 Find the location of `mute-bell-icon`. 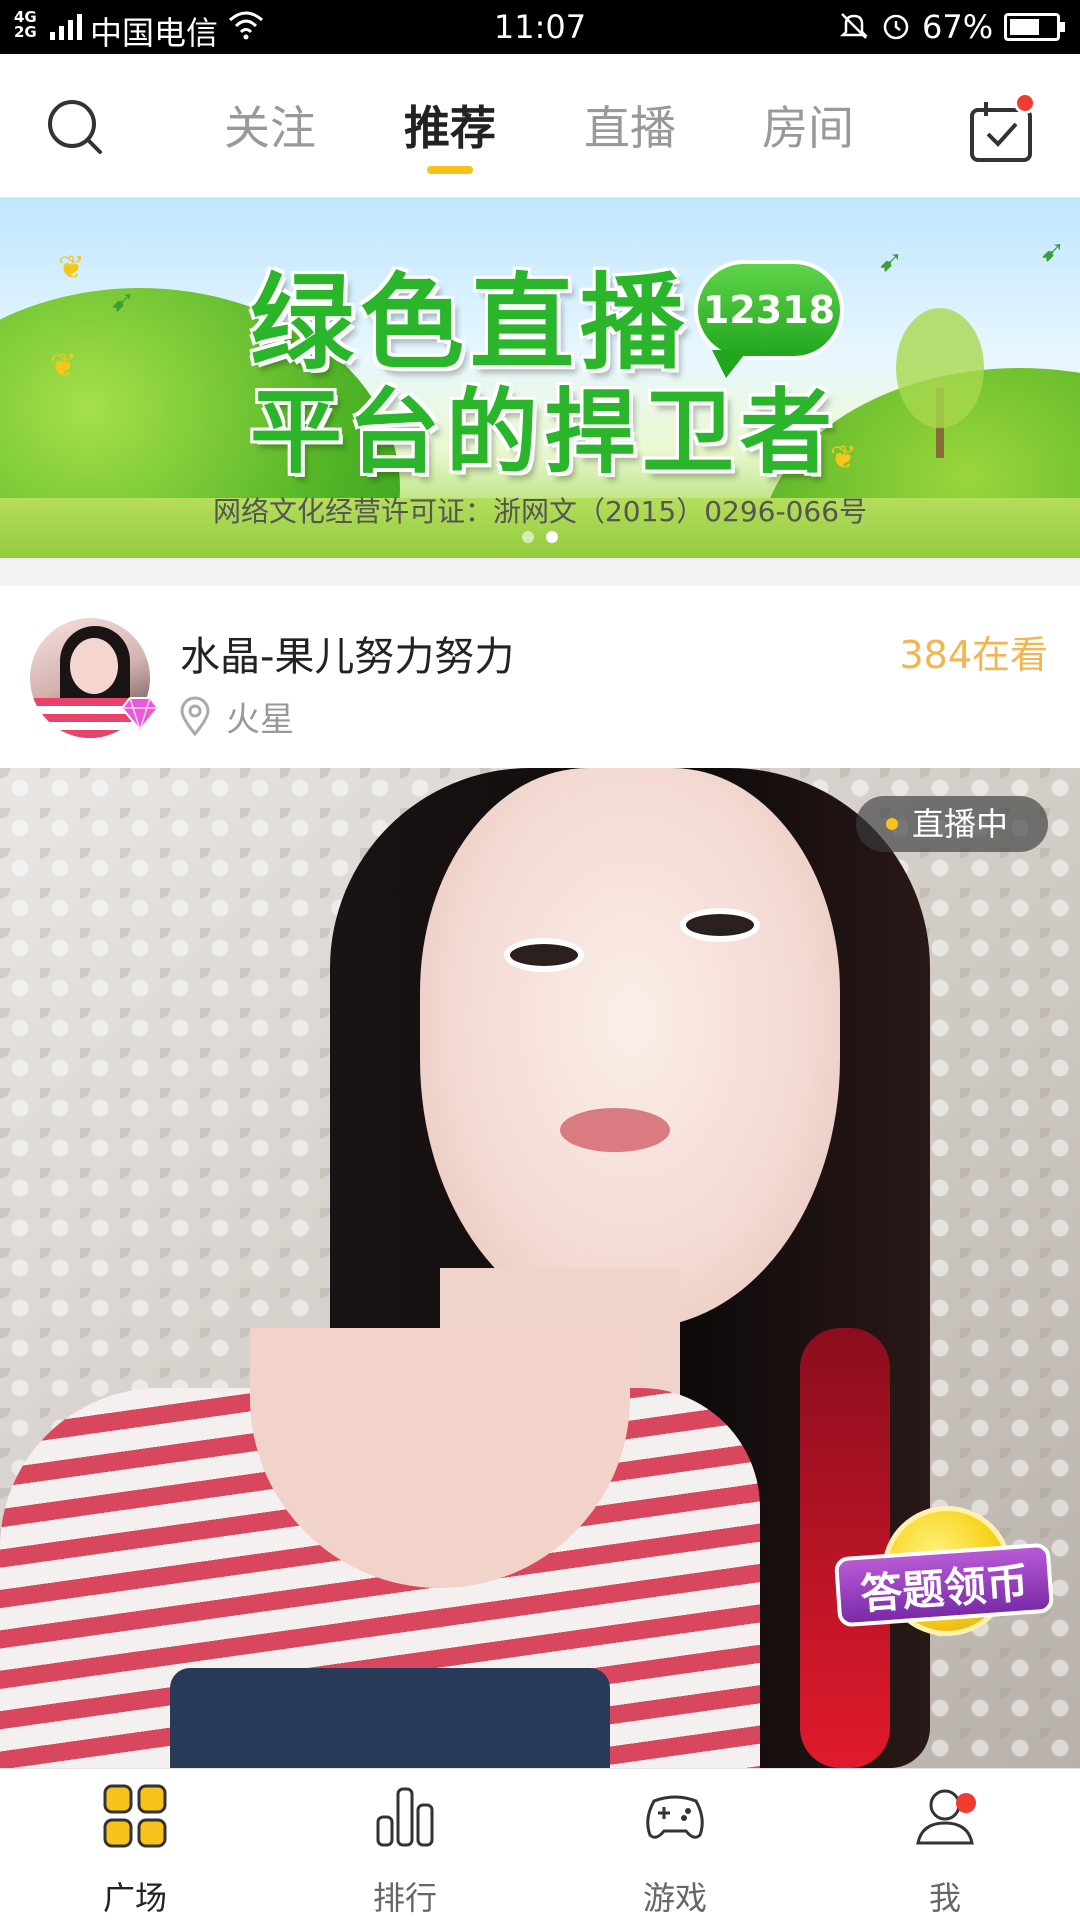

mute-bell-icon is located at coordinates (854, 26).